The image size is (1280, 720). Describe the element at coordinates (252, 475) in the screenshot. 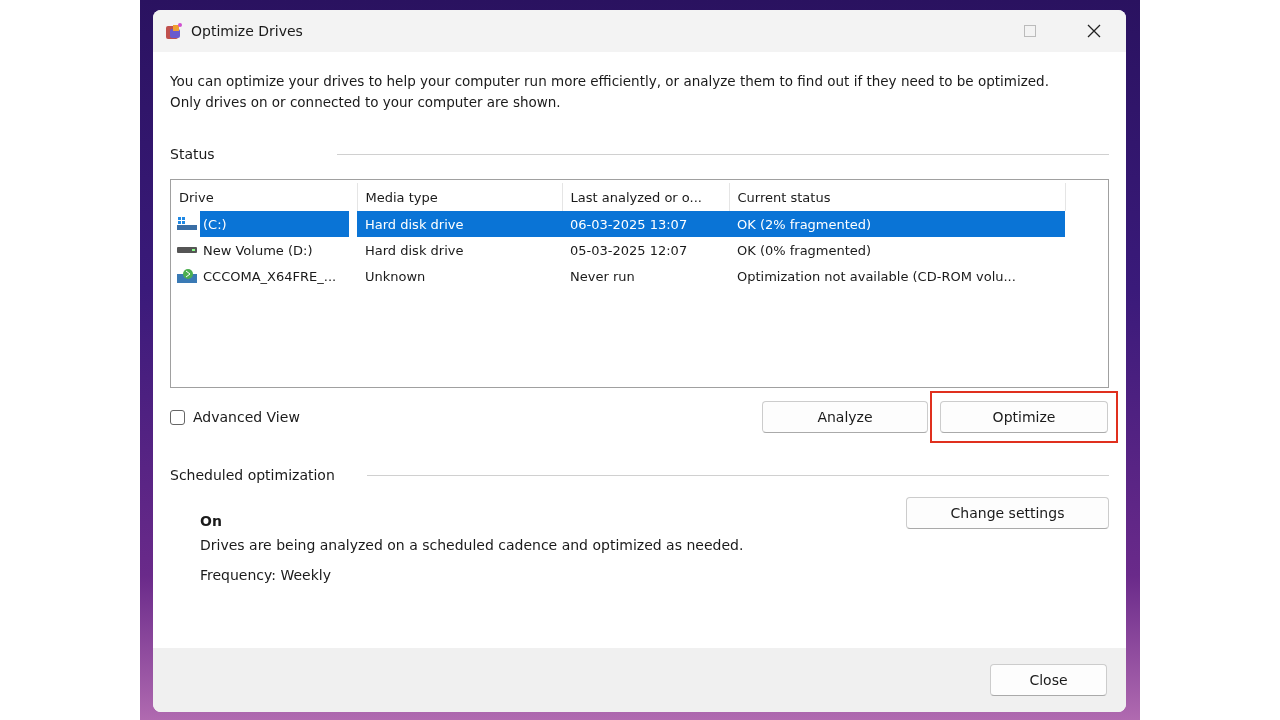

I see `section-label: Scheduled optimization` at that location.